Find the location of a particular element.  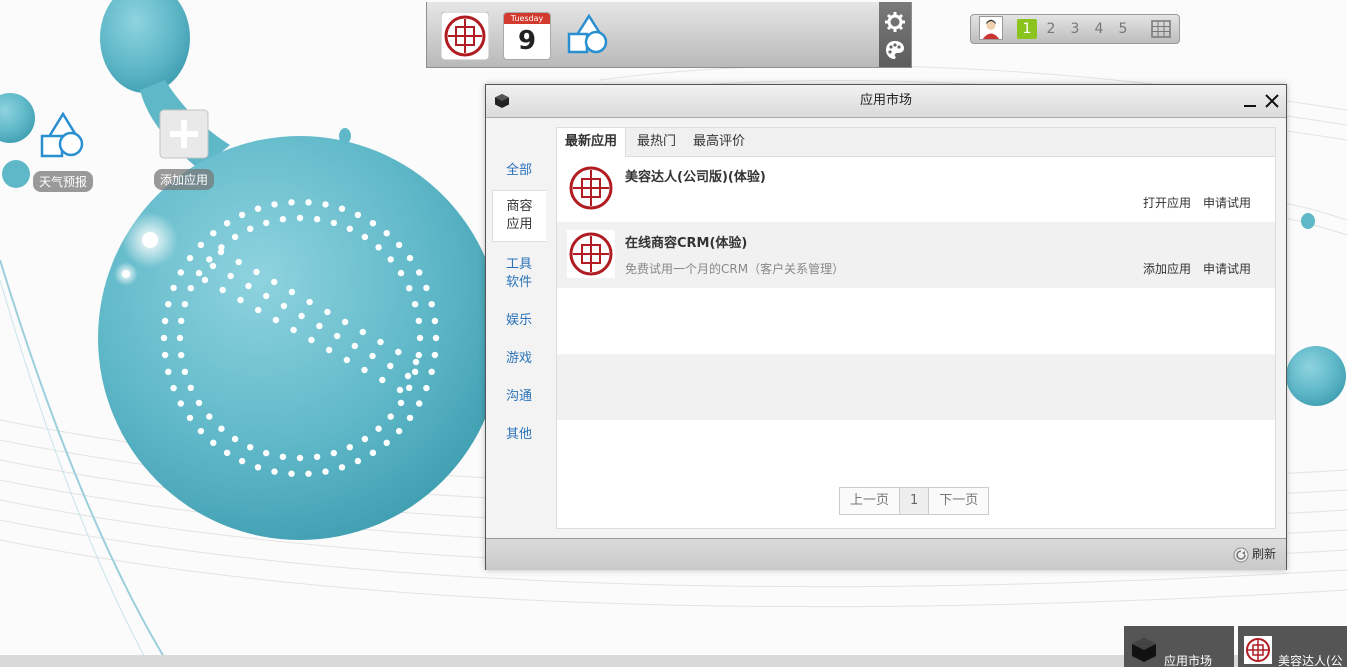

tab-newest: 最新应用 is located at coordinates (592, 142).